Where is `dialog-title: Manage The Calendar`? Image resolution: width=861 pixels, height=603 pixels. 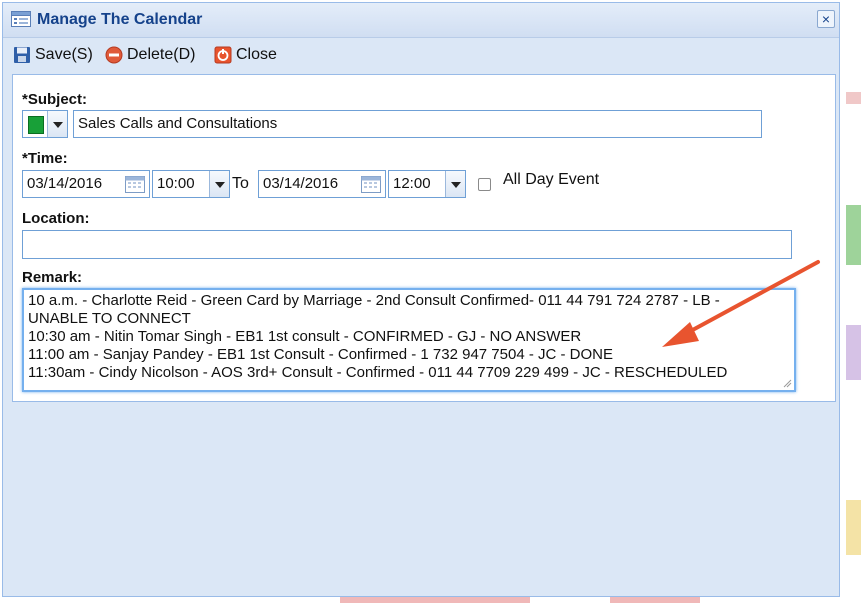 dialog-title: Manage The Calendar is located at coordinates (120, 19).